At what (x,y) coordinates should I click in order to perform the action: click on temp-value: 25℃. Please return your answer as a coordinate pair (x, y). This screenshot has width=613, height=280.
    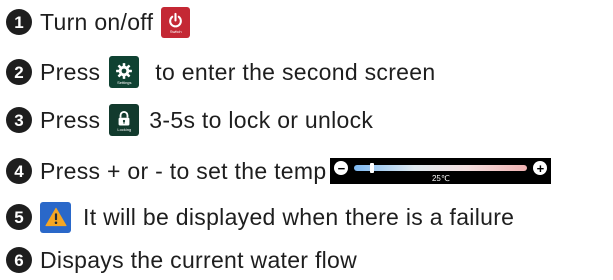
    Looking at the image, I should click on (440, 178).